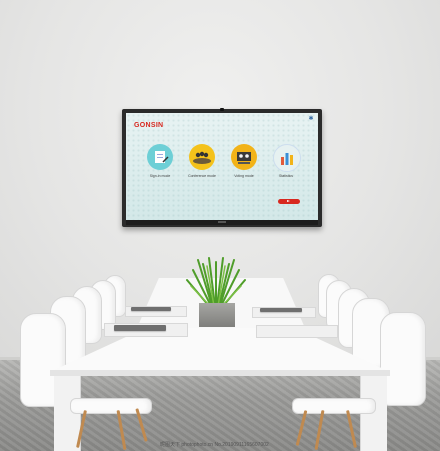  Describe the element at coordinates (222, 222) in the screenshot. I see `display-bezel` at that location.